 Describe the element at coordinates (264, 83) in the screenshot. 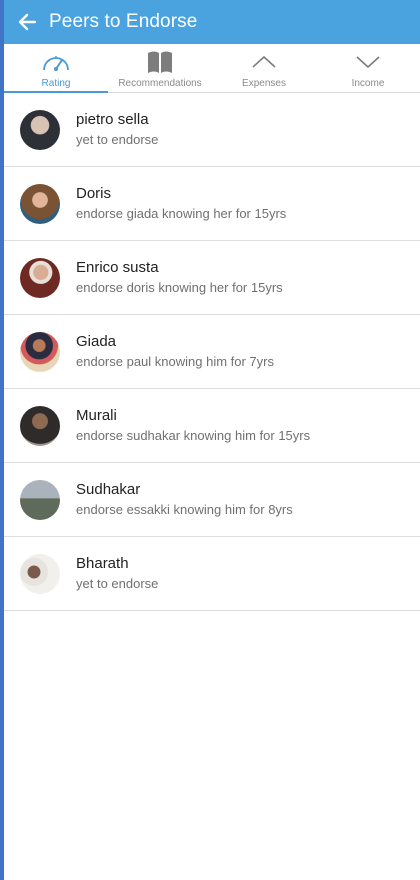

I see `tab-expenses-label: Expenses` at that location.